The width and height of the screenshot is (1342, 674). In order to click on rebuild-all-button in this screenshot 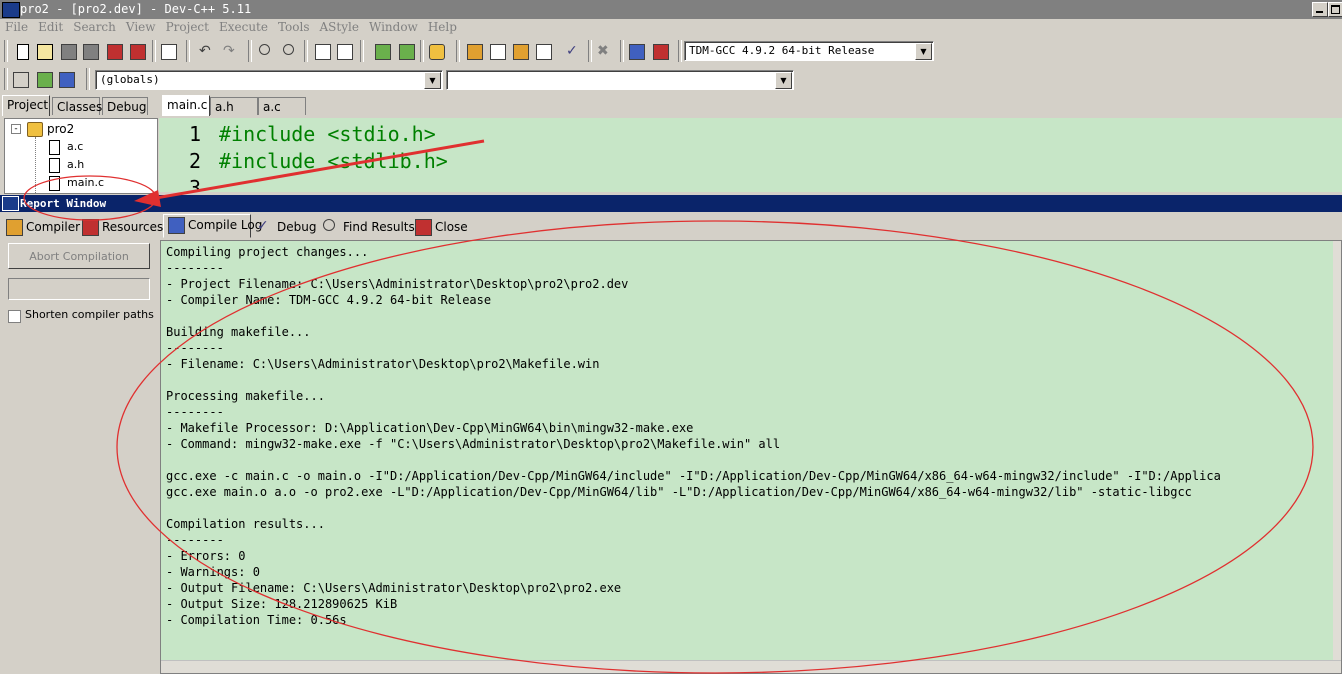, I will do `click(543, 51)`.